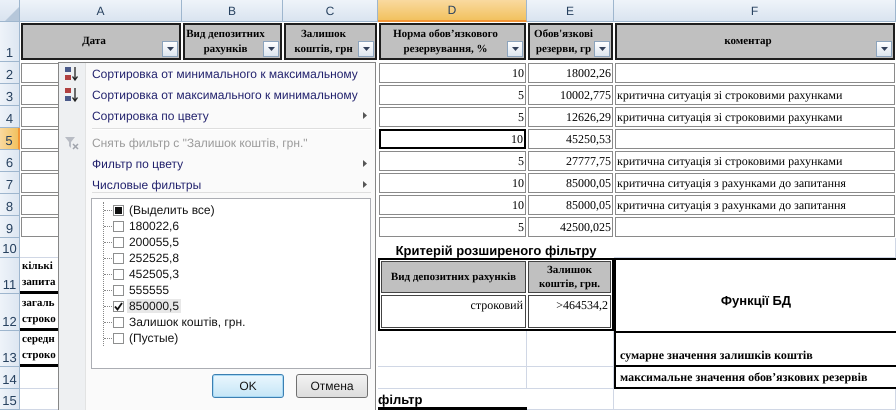 The width and height of the screenshot is (896, 410). What do you see at coordinates (172, 210) in the screenshot?
I see `checkbox-label: (Выделить все)` at bounding box center [172, 210].